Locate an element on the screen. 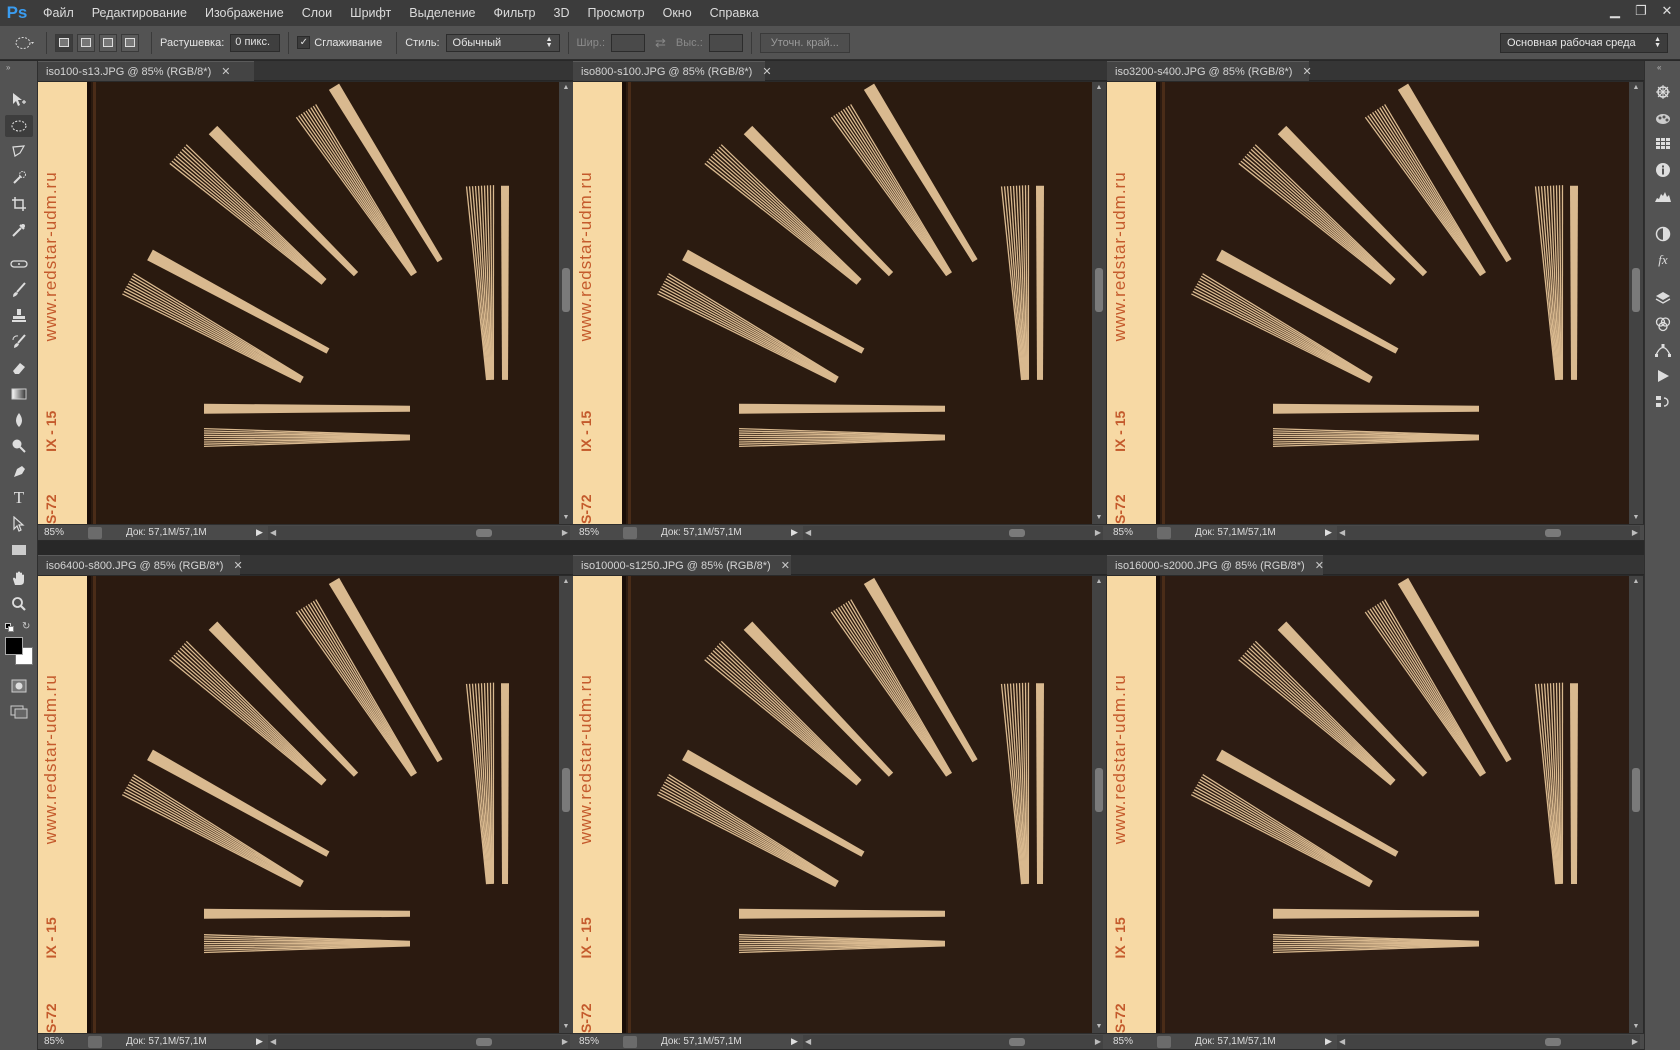 Image resolution: width=1680 pixels, height=1050 pixels. document-tab: iso10000-s1250.JPG @ 85% (RGB/8*) ✕ is located at coordinates (682, 565).